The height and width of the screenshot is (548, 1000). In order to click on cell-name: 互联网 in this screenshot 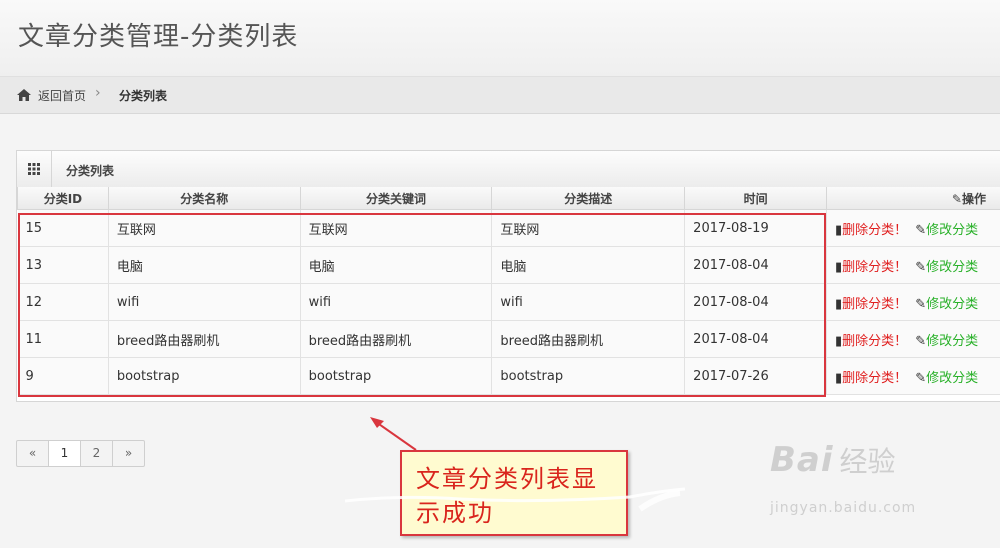, I will do `click(204, 228)`.